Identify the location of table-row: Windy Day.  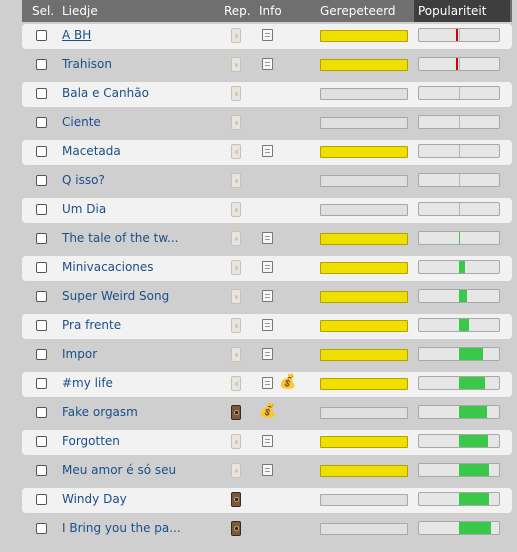
(267, 500).